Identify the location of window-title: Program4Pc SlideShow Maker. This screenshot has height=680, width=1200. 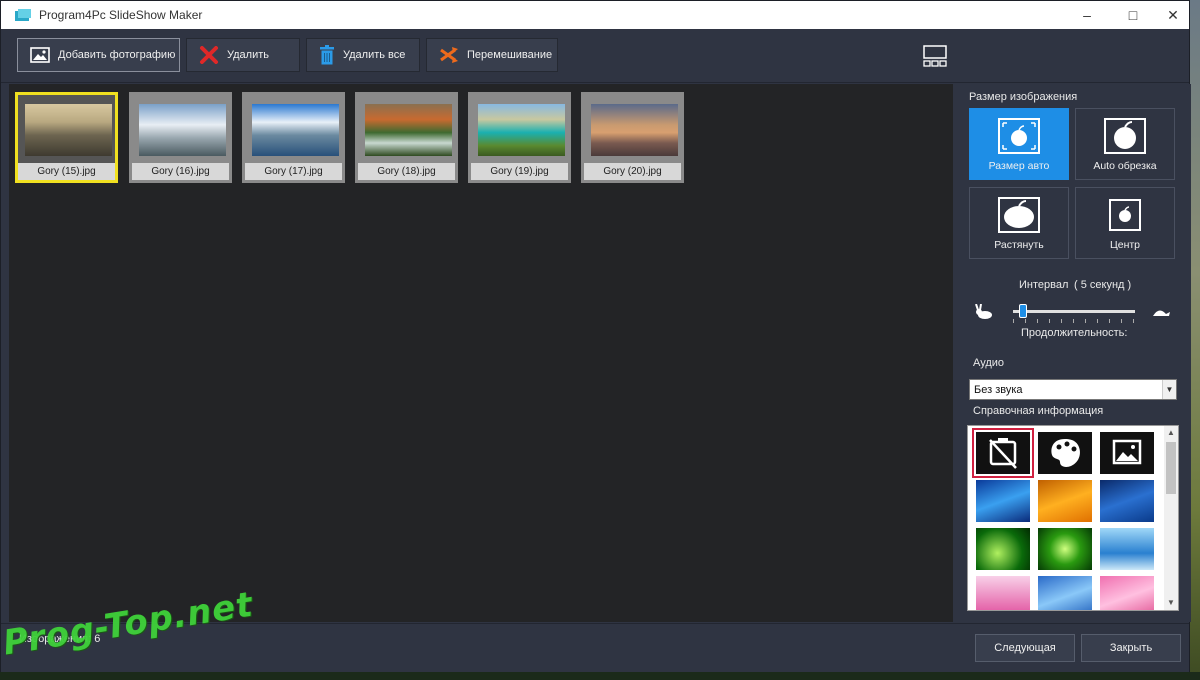
(121, 15).